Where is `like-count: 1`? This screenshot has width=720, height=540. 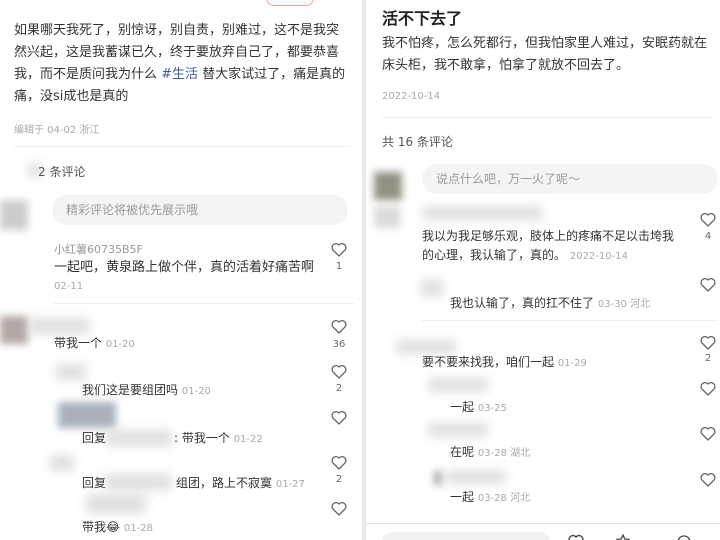
like-count: 1 is located at coordinates (339, 266).